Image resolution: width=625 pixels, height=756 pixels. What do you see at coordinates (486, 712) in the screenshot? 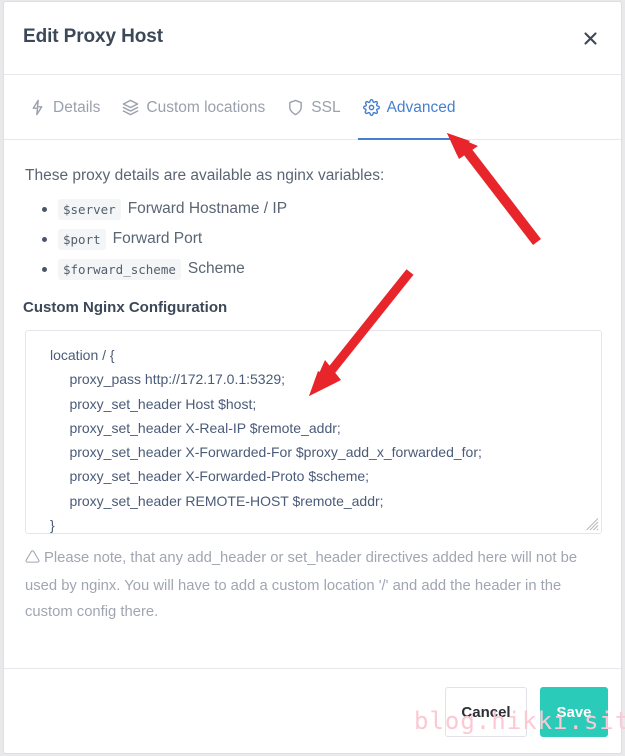
I see `cancel-button: Cancel` at bounding box center [486, 712].